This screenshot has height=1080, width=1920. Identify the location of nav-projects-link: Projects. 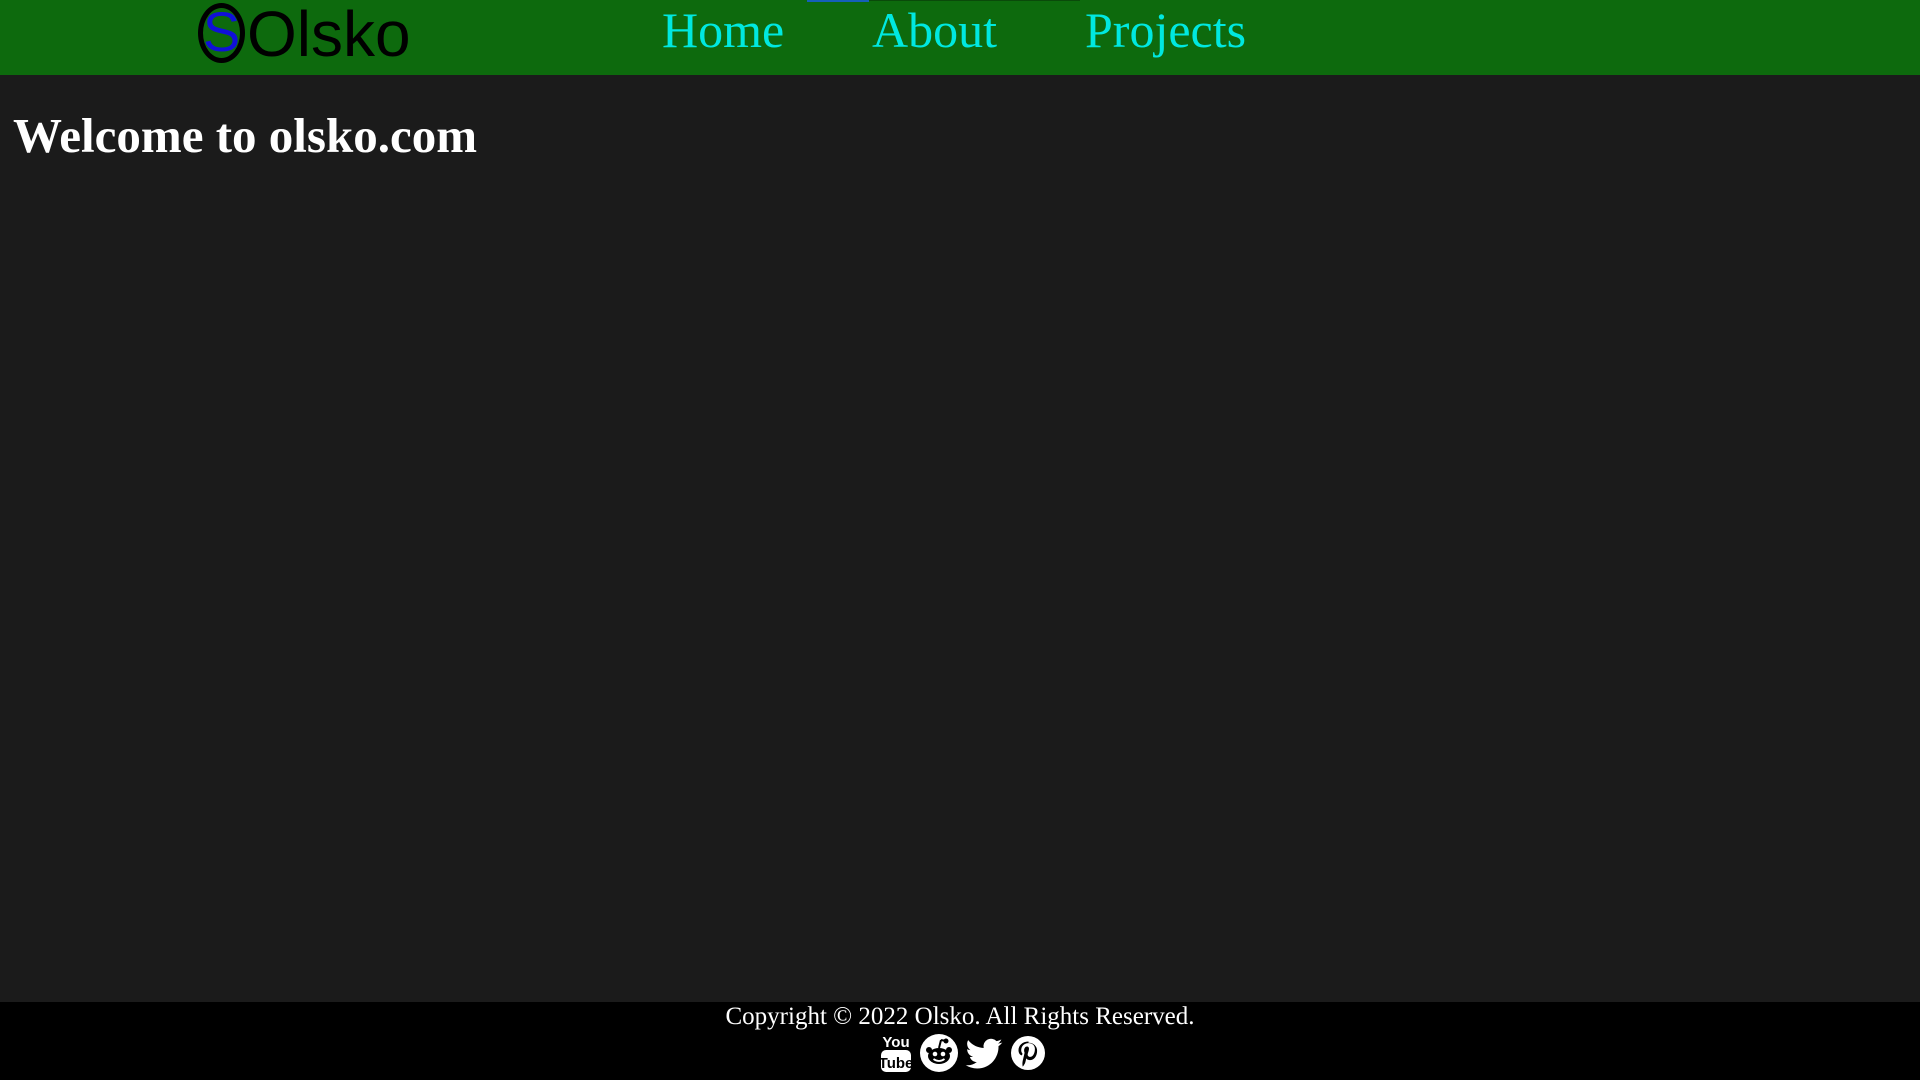
(1165, 30).